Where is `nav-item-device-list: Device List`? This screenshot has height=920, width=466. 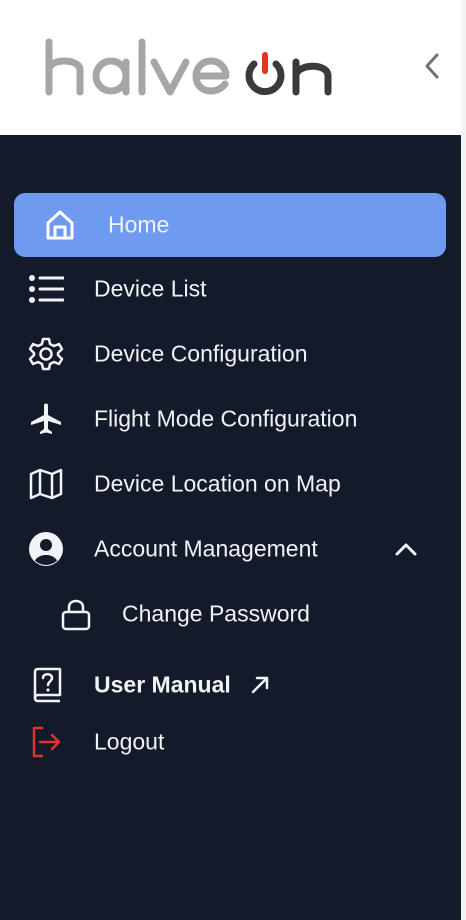 nav-item-device-list: Device List is located at coordinates (230, 289).